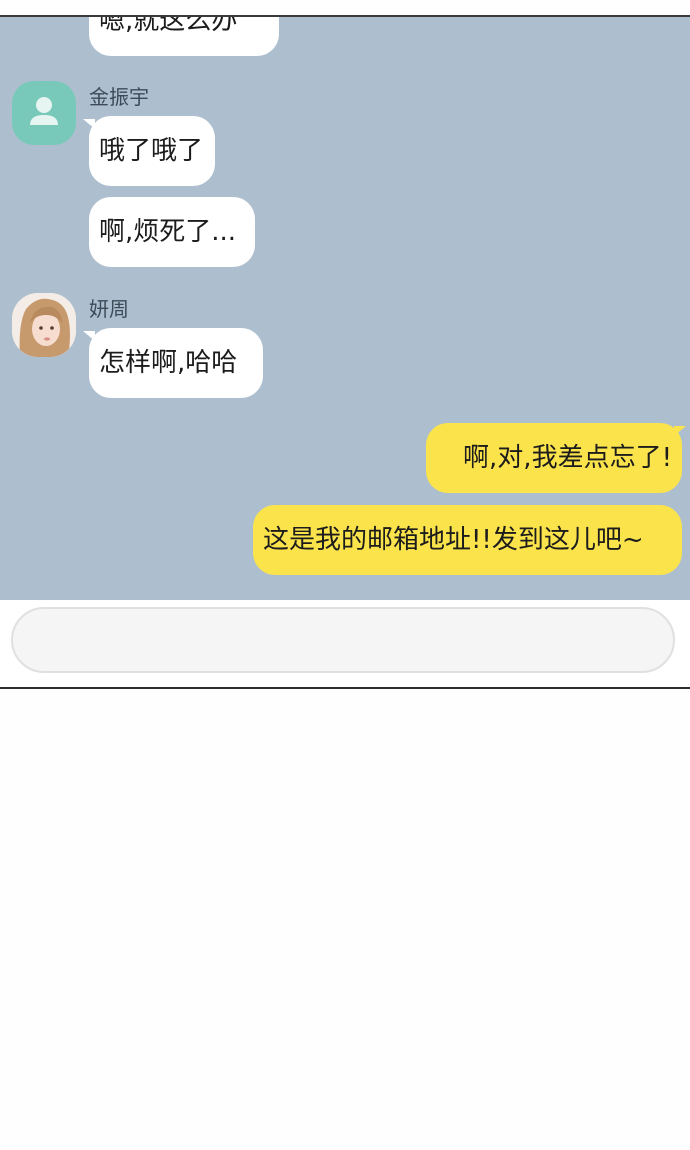 This screenshot has width=690, height=1150. I want to click on message-bubble-incoming: 嗯,就这么办, so click(184, 36).